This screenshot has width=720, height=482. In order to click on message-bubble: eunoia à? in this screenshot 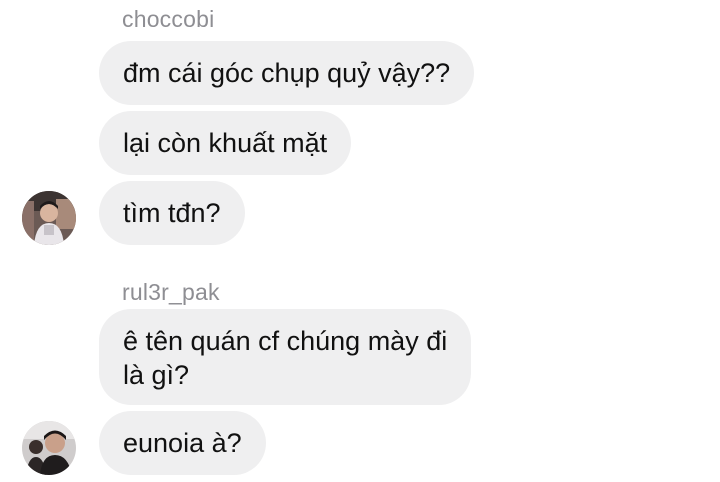, I will do `click(182, 443)`.